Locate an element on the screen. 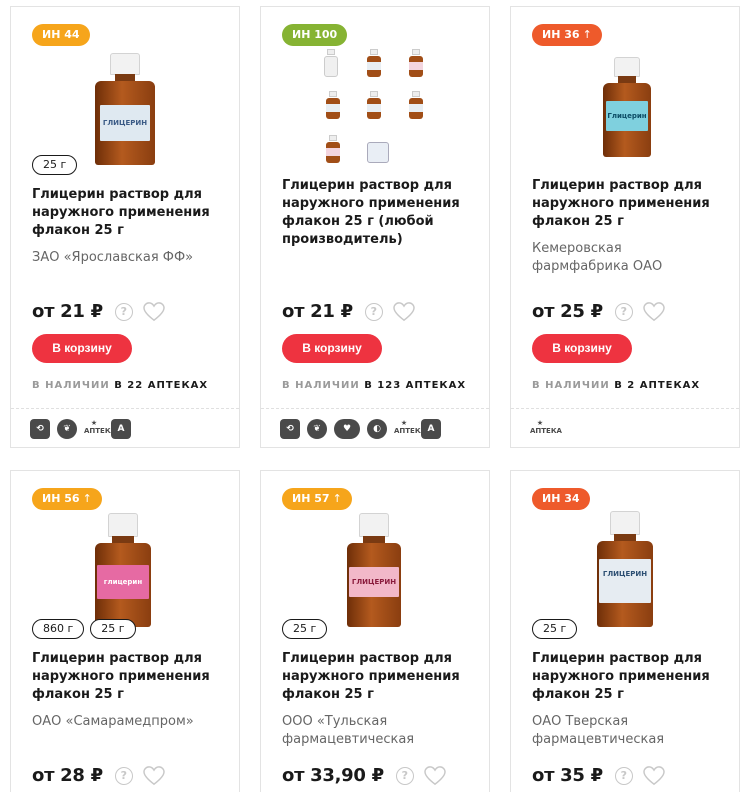  price: от 25 ₽ is located at coordinates (567, 311).